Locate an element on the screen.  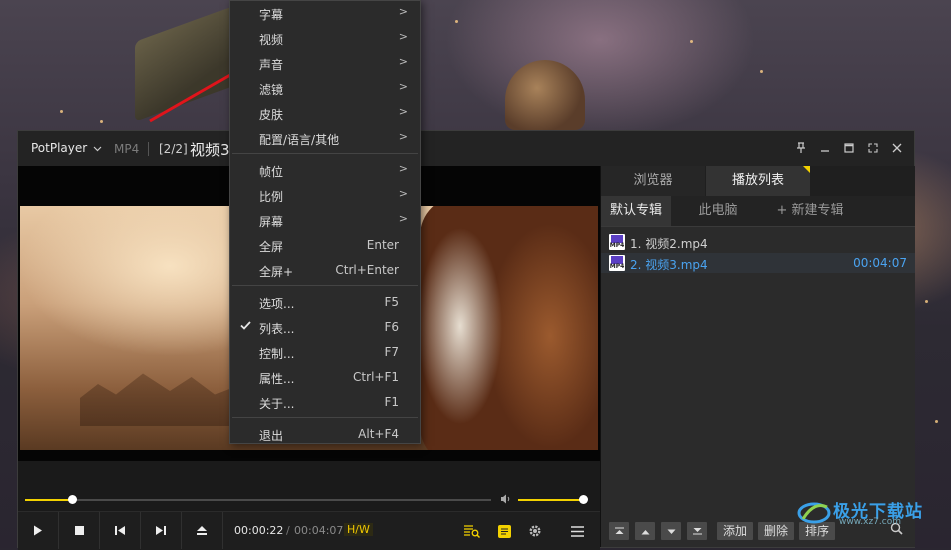
new-album-button: + 新建专辑 is located at coordinates (810, 211).